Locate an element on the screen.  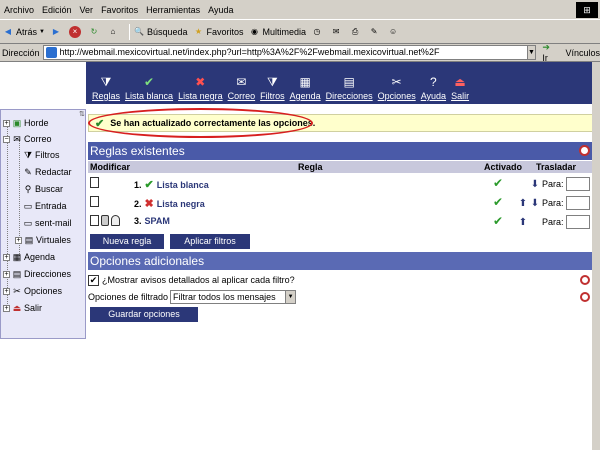
sidebar-item-opciones: + ✂ Opciones is located at coordinates (32, 291).